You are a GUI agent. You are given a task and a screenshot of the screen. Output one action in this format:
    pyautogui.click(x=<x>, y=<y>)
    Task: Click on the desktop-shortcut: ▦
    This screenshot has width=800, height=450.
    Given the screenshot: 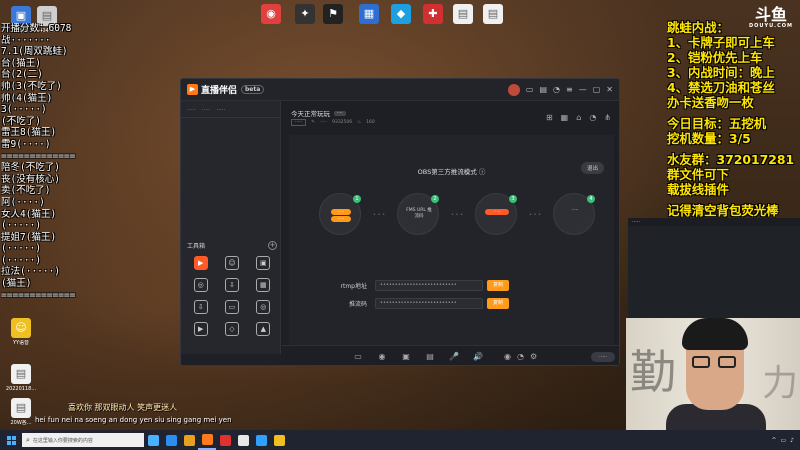 What is the action you would take?
    pyautogui.click(x=369, y=15)
    